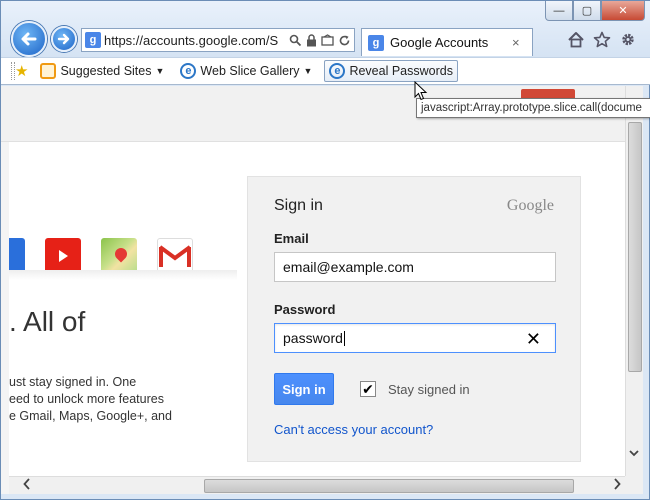  I want to click on address-bar: g https://accounts.google.com/S, so click(218, 40).